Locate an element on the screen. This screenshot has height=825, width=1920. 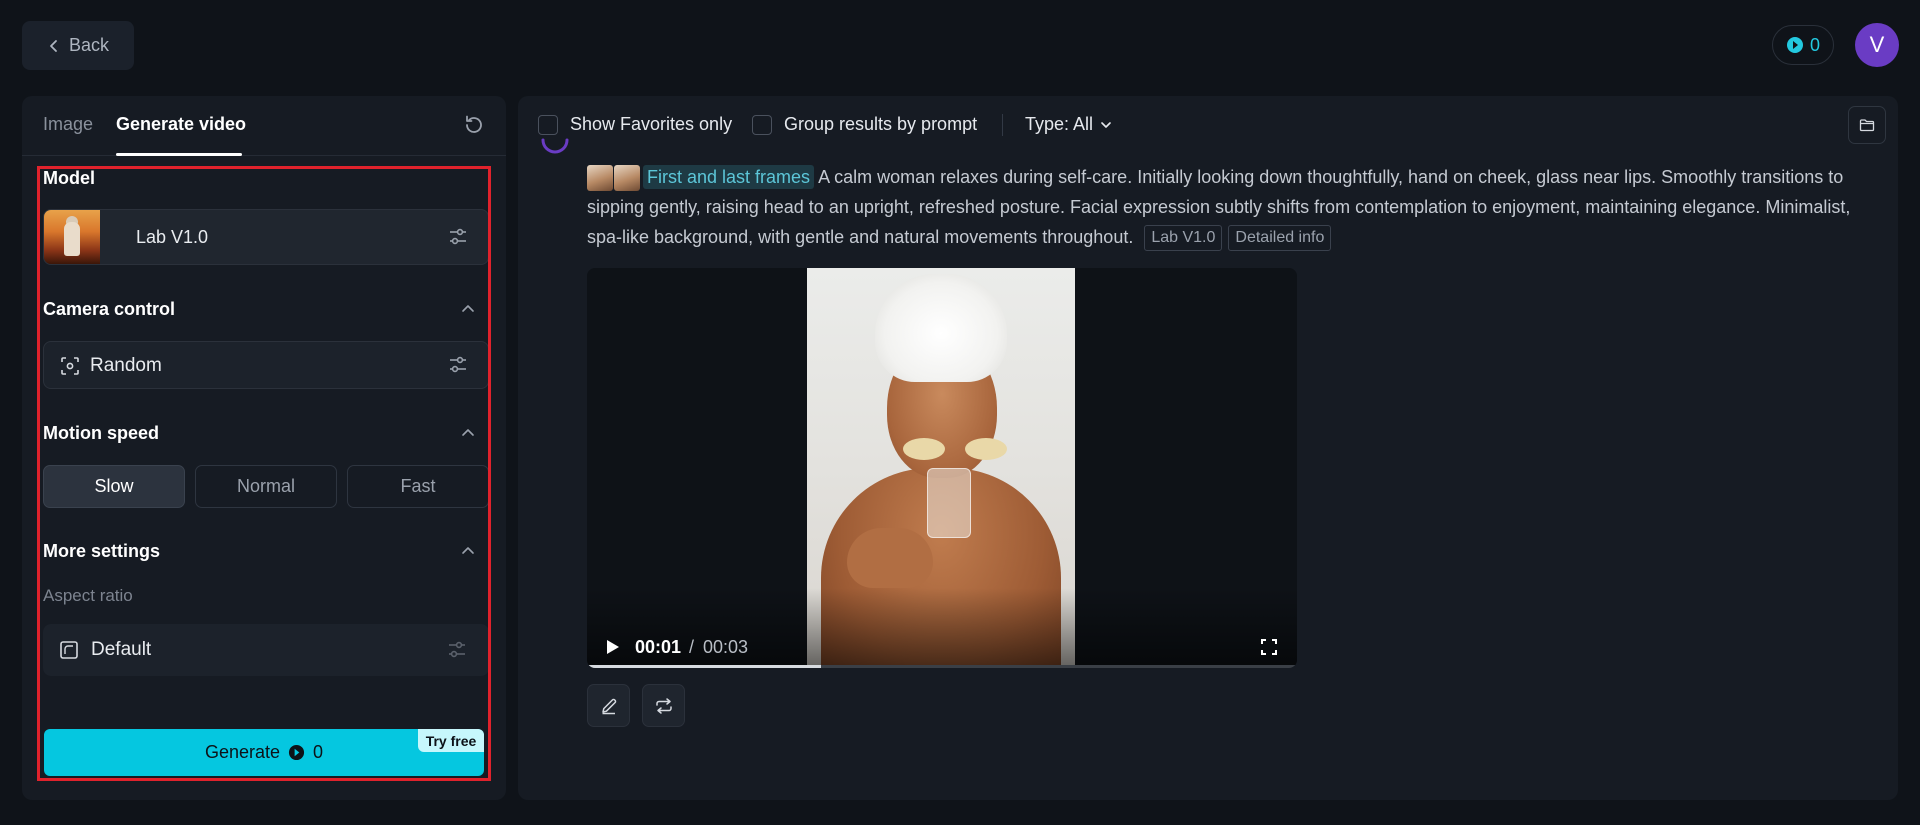
credits-balance: 0 is located at coordinates (1803, 45).